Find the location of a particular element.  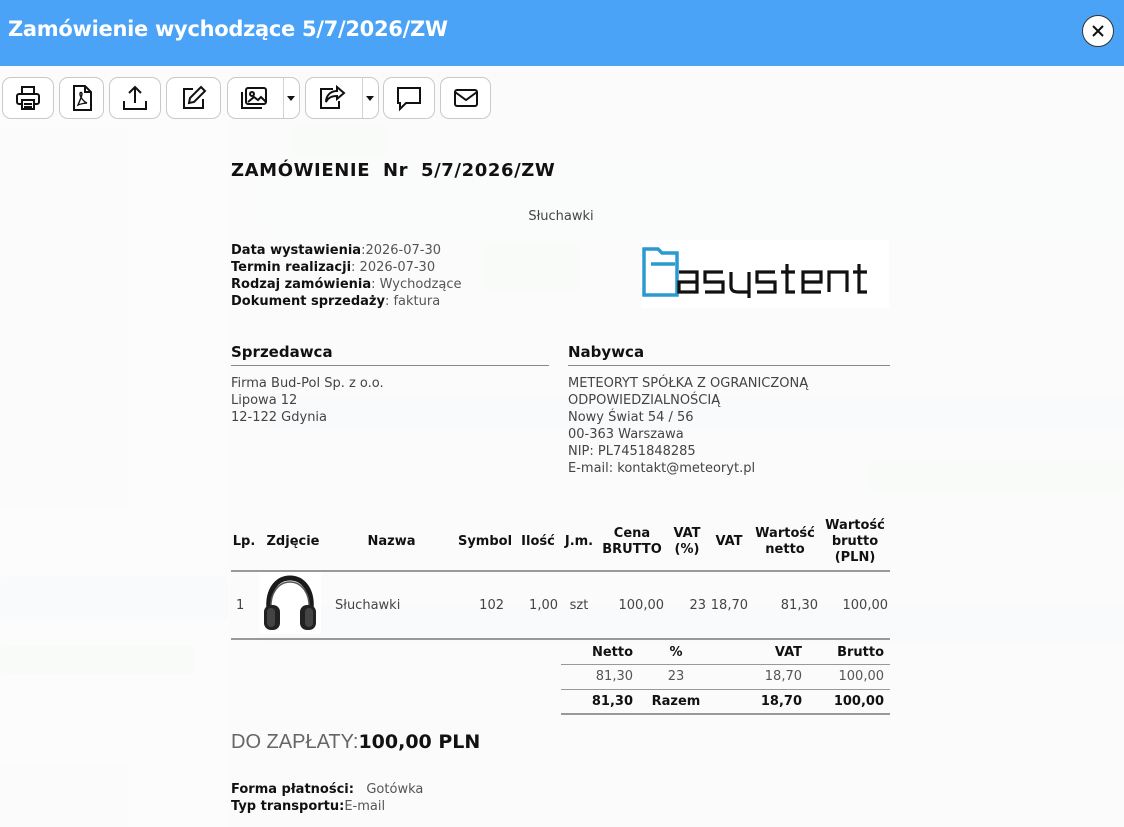

edit-icon is located at coordinates (194, 97).